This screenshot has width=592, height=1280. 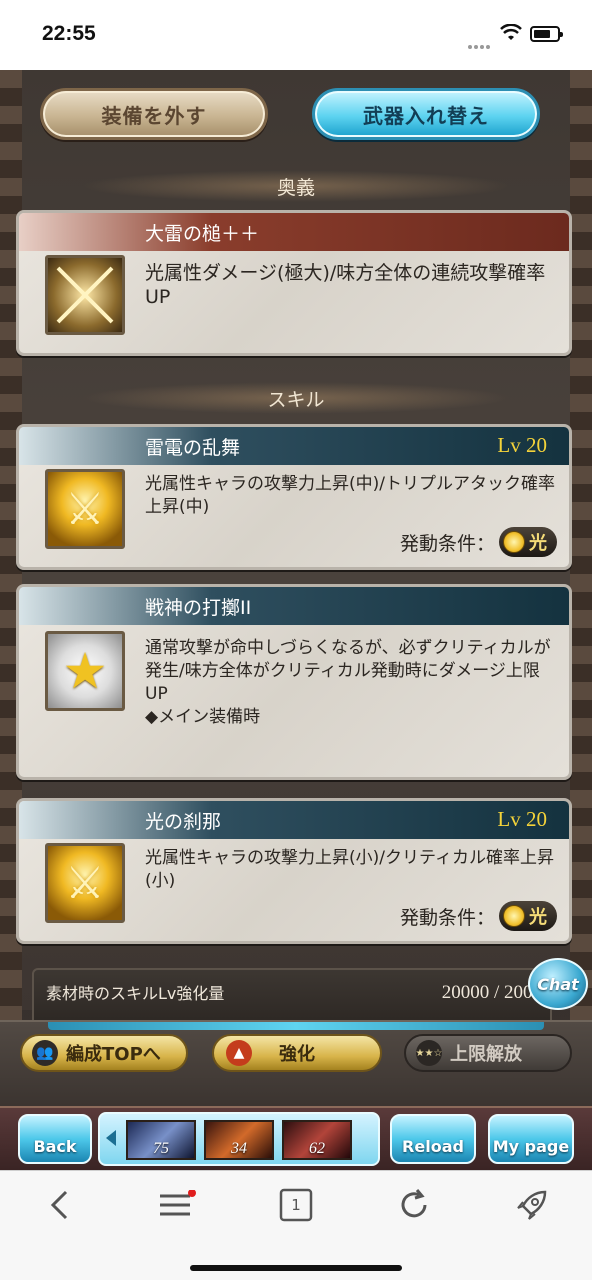 I want to click on reload-button: Reload, so click(x=433, y=1139).